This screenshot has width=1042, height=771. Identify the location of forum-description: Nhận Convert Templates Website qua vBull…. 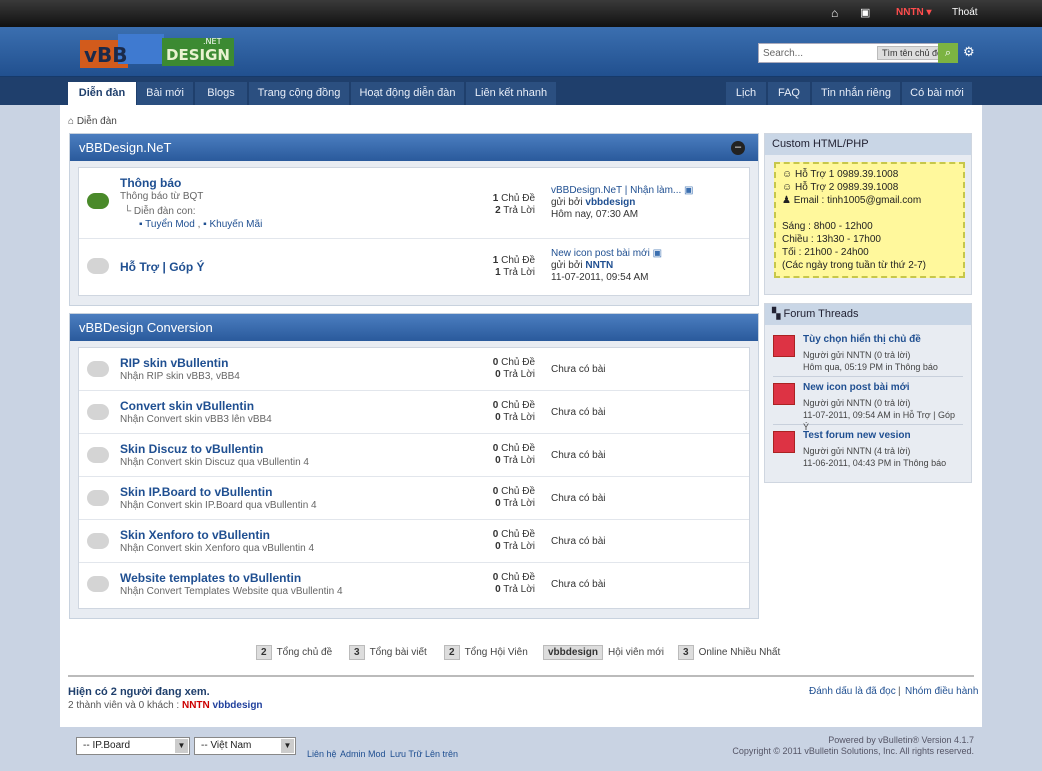
(231, 591).